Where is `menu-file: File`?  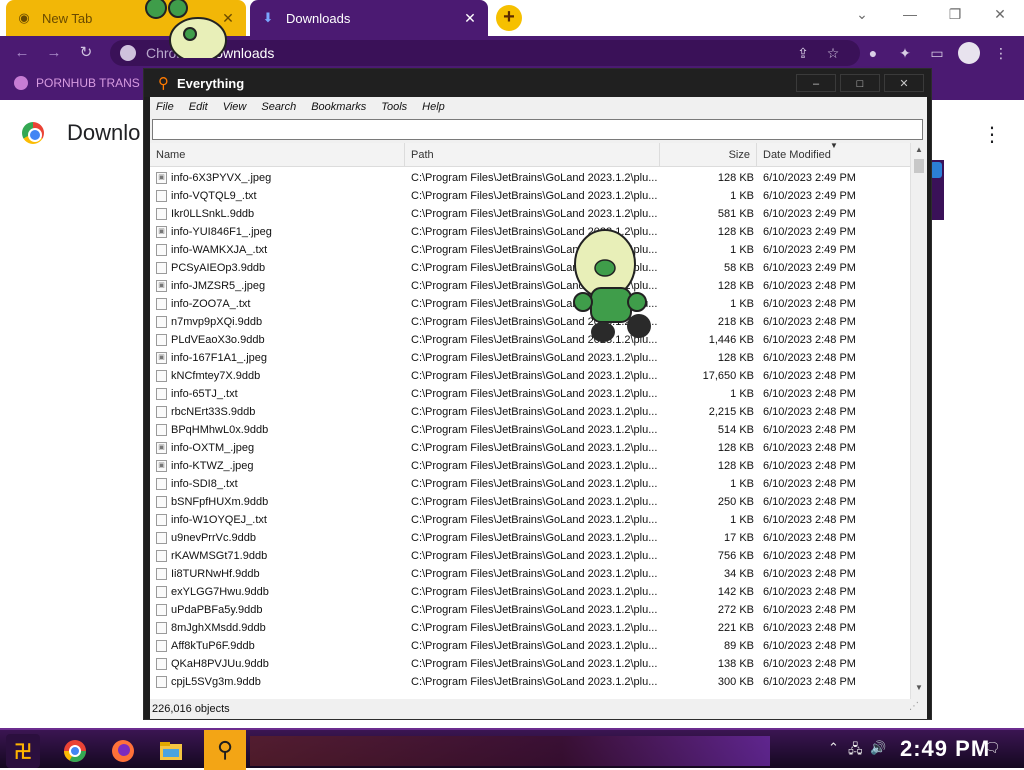
menu-file: File is located at coordinates (165, 107).